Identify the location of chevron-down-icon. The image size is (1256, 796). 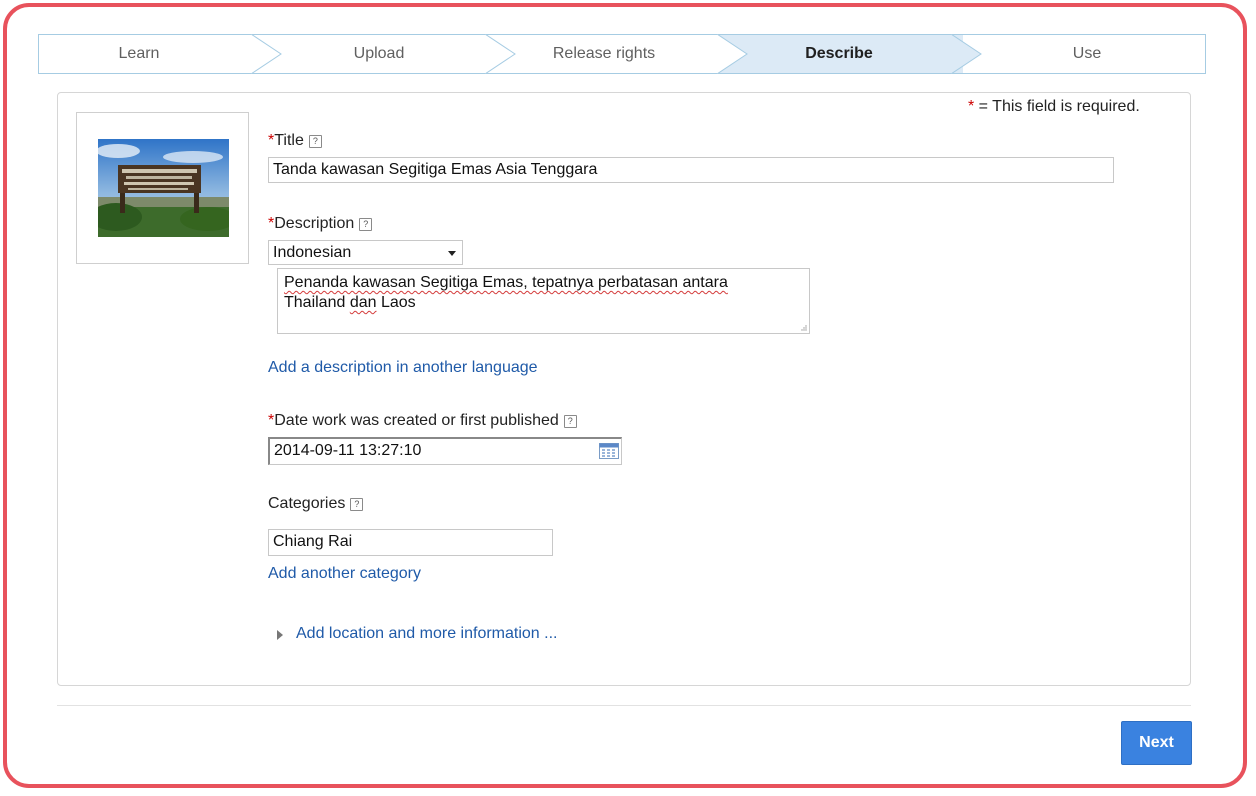
(452, 253).